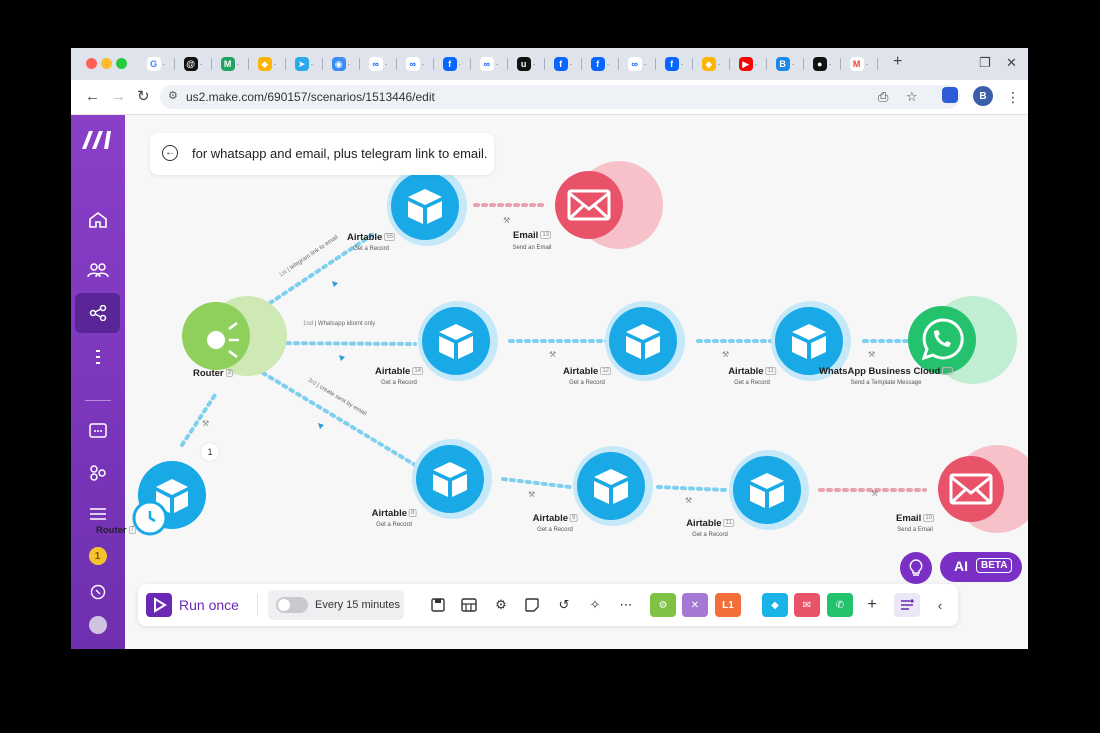  Describe the element at coordinates (840, 605) in the screenshot. I see `whatsapp-chip: ✆` at that location.